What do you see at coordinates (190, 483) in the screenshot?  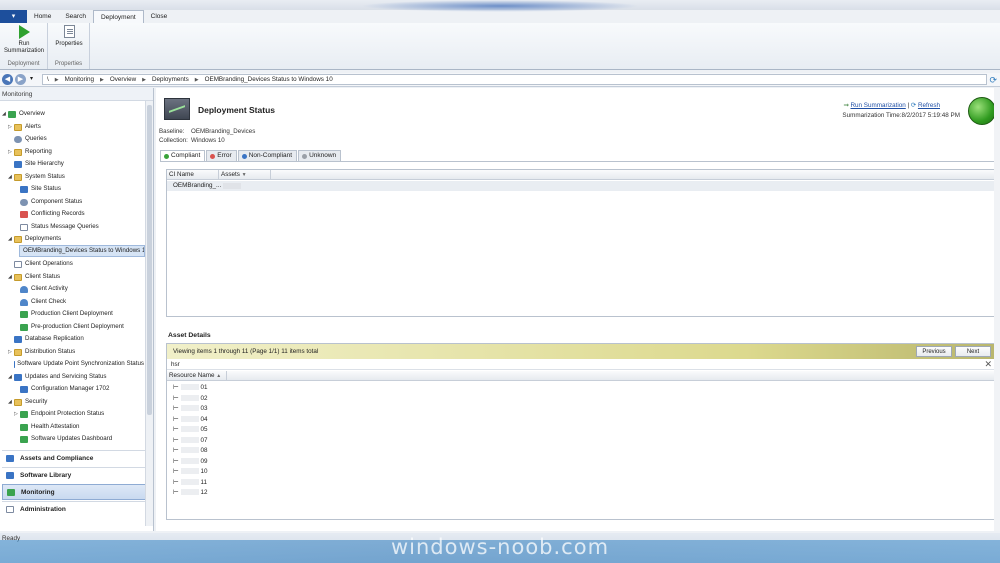 I see `list-item: ⊢ 11` at bounding box center [190, 483].